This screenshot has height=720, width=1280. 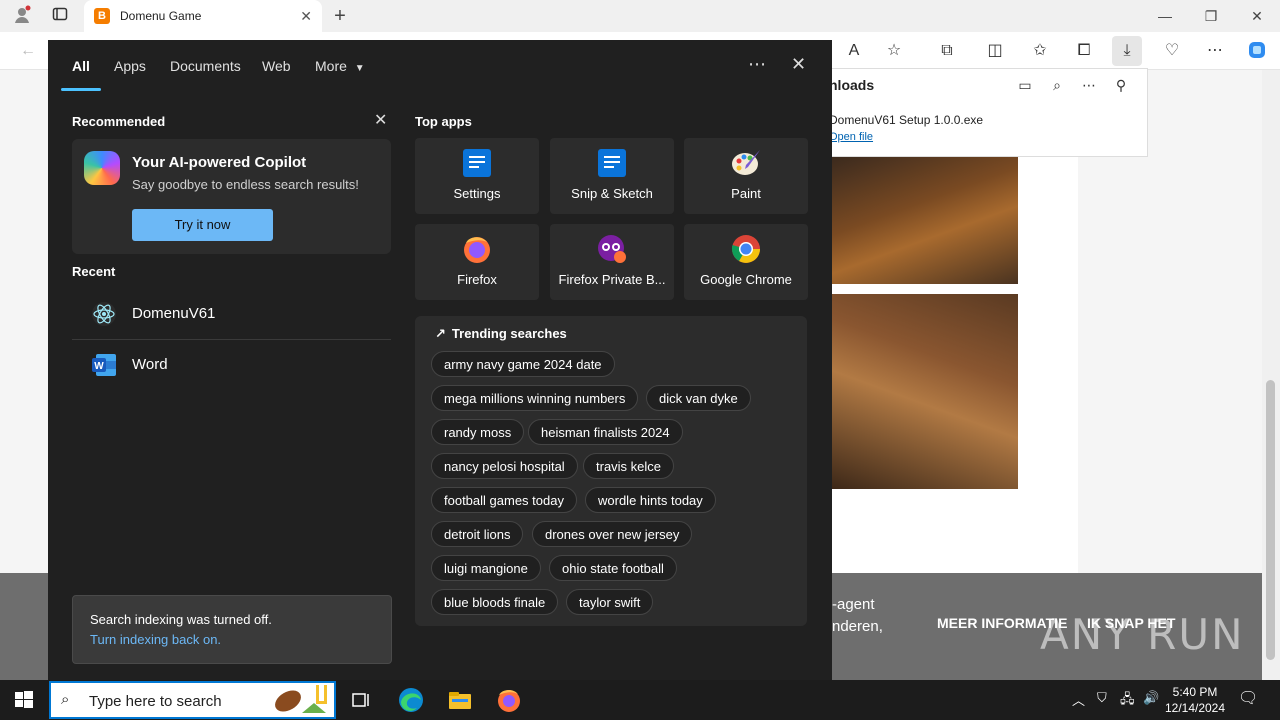 I want to click on turn-indexing-on-link: Turn indexing back on., so click(x=155, y=639).